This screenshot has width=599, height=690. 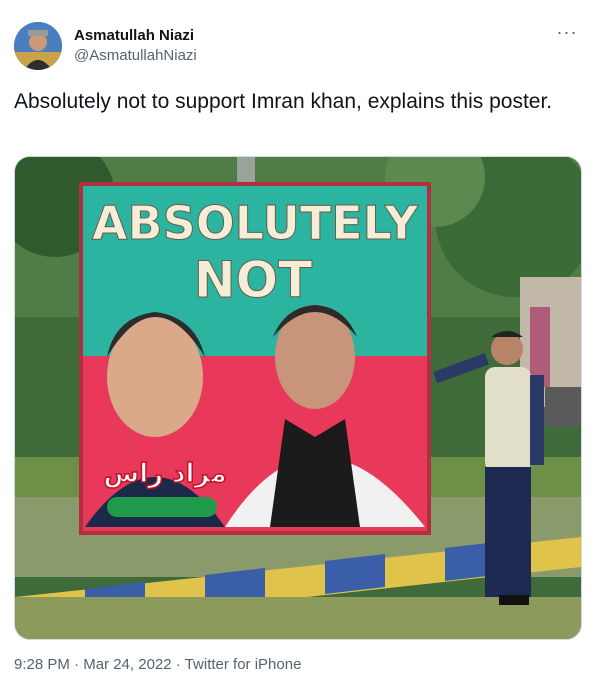 I want to click on avatar-image, so click(x=38, y=46).